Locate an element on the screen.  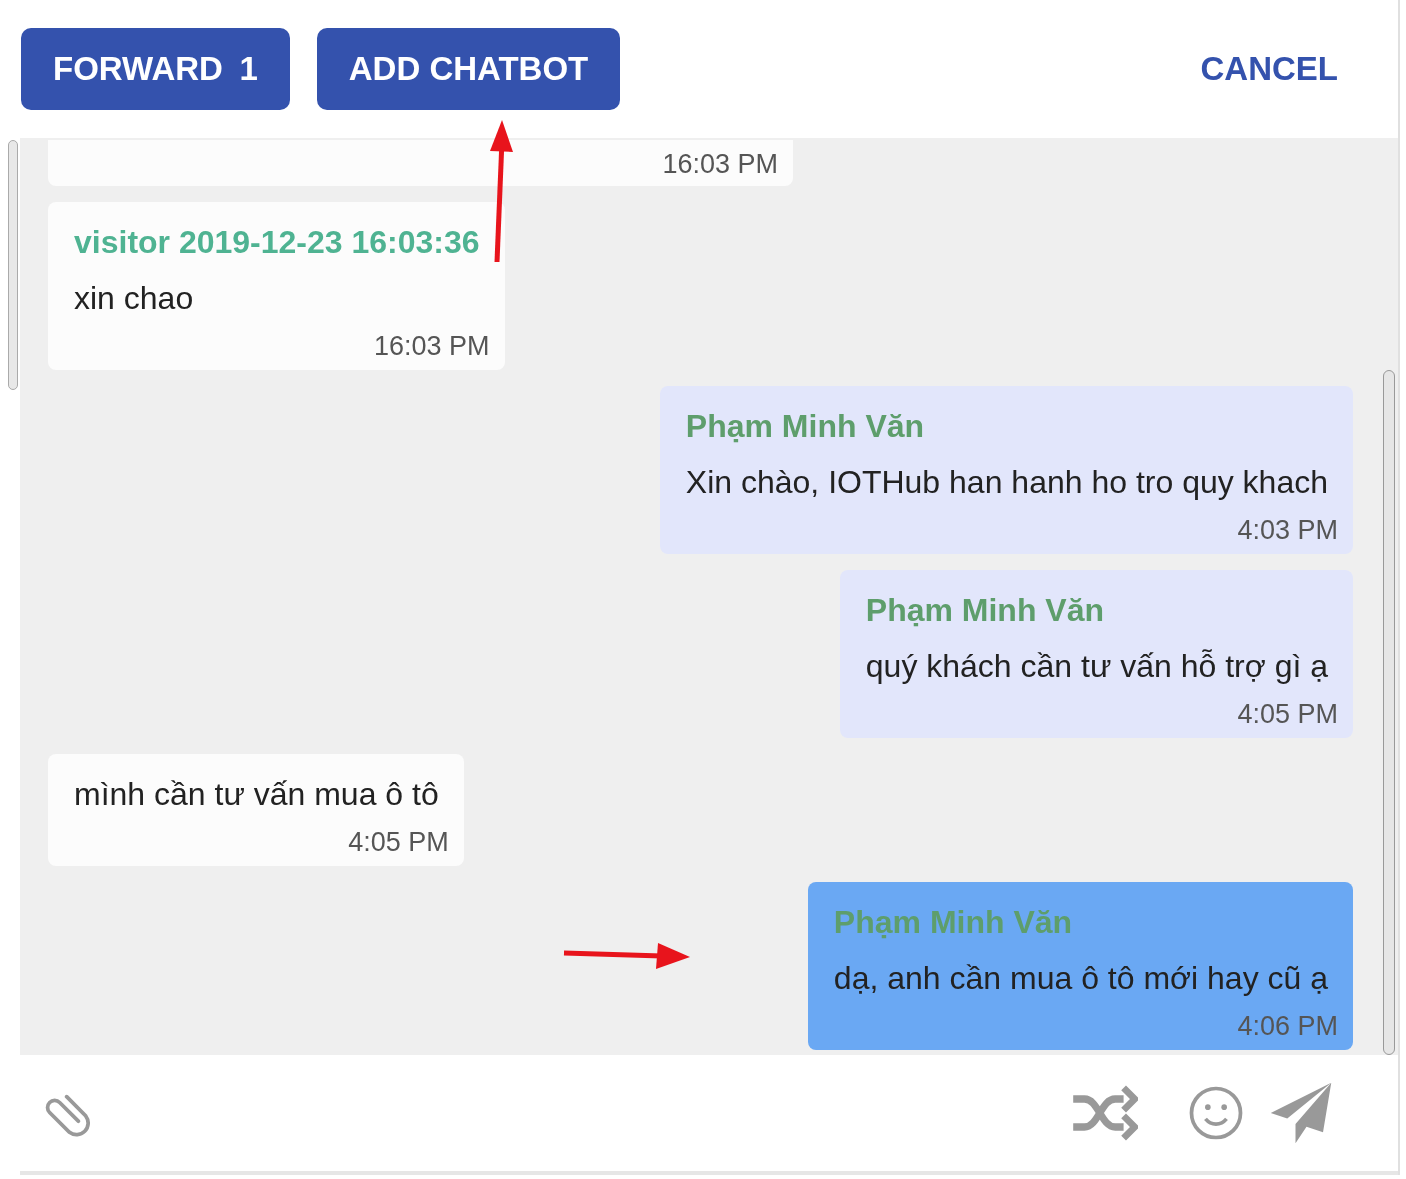
header-button: ADD CHATBOT is located at coordinates (468, 69).